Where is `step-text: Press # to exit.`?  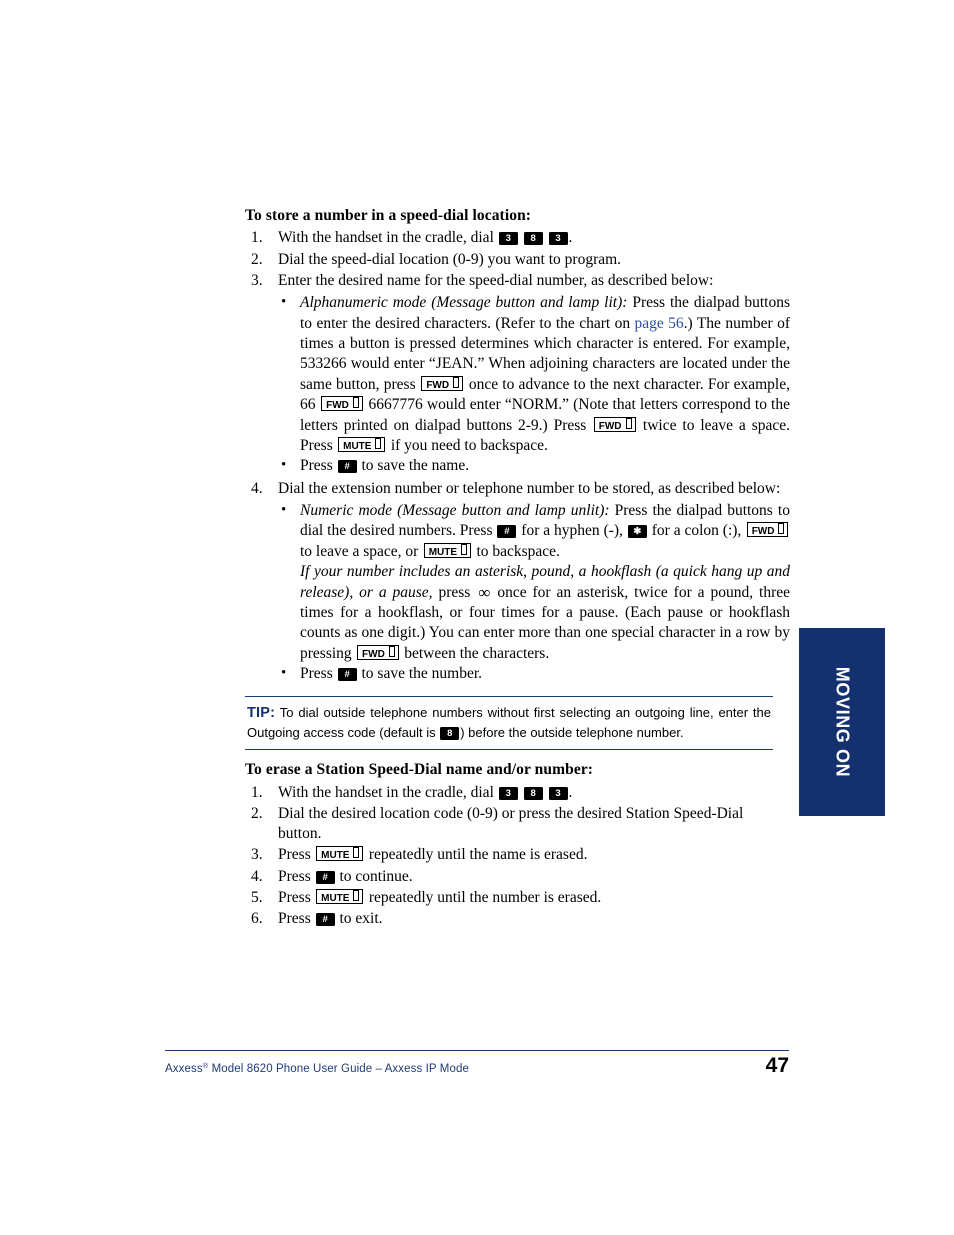
step-text: Press # to exit. is located at coordinates (330, 918).